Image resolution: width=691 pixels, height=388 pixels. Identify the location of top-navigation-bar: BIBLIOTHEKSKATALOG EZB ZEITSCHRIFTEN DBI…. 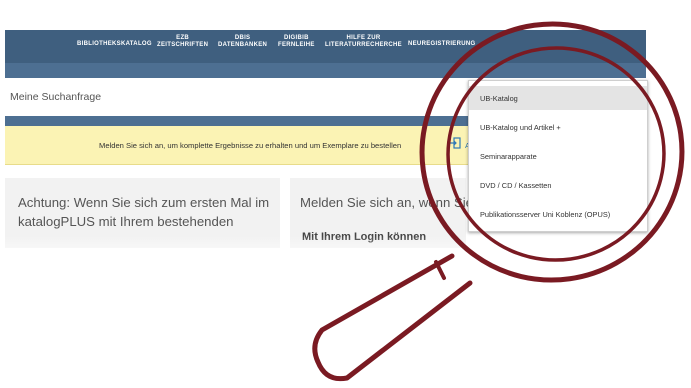
(325, 46).